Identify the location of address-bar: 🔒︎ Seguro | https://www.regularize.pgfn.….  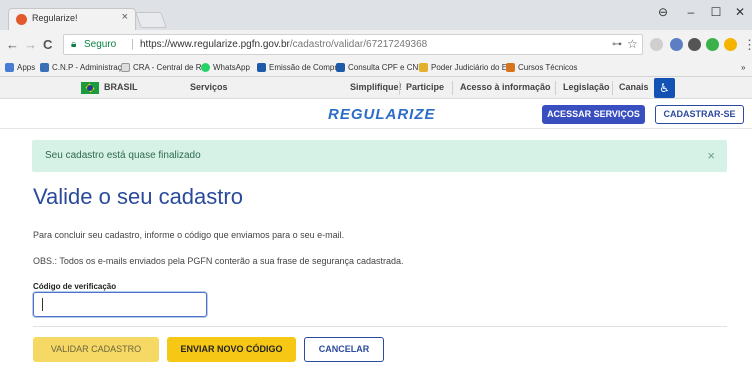
(353, 44).